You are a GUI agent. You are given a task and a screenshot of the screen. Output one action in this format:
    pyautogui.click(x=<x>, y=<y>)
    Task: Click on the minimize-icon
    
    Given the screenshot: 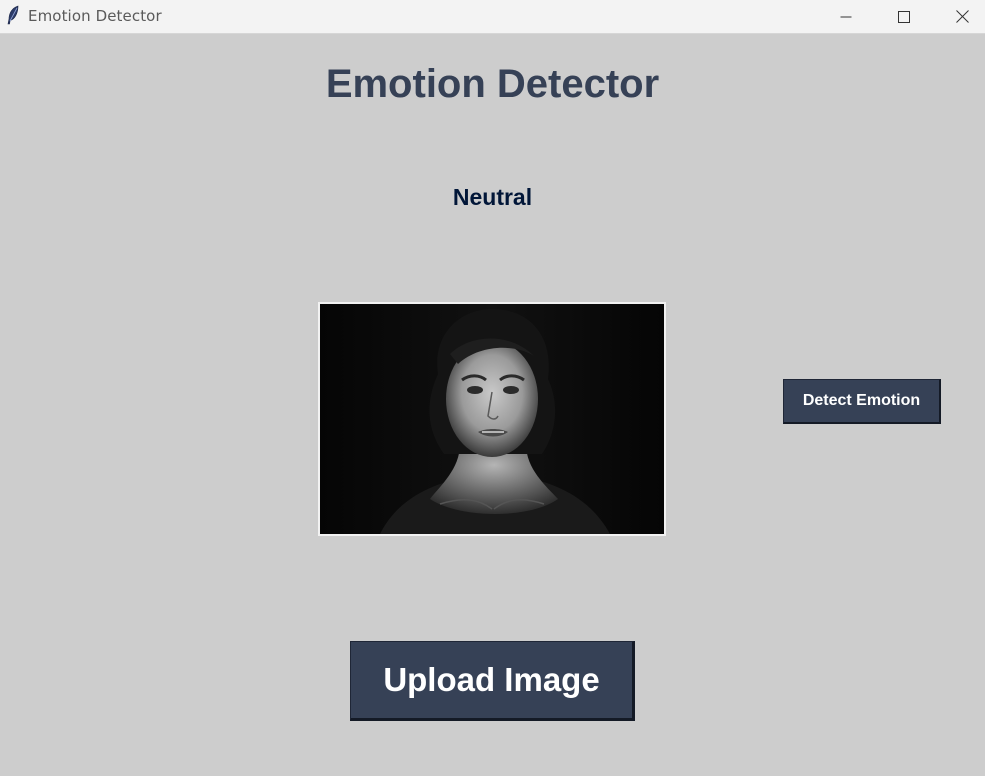 What is the action you would take?
    pyautogui.click(x=846, y=16)
    